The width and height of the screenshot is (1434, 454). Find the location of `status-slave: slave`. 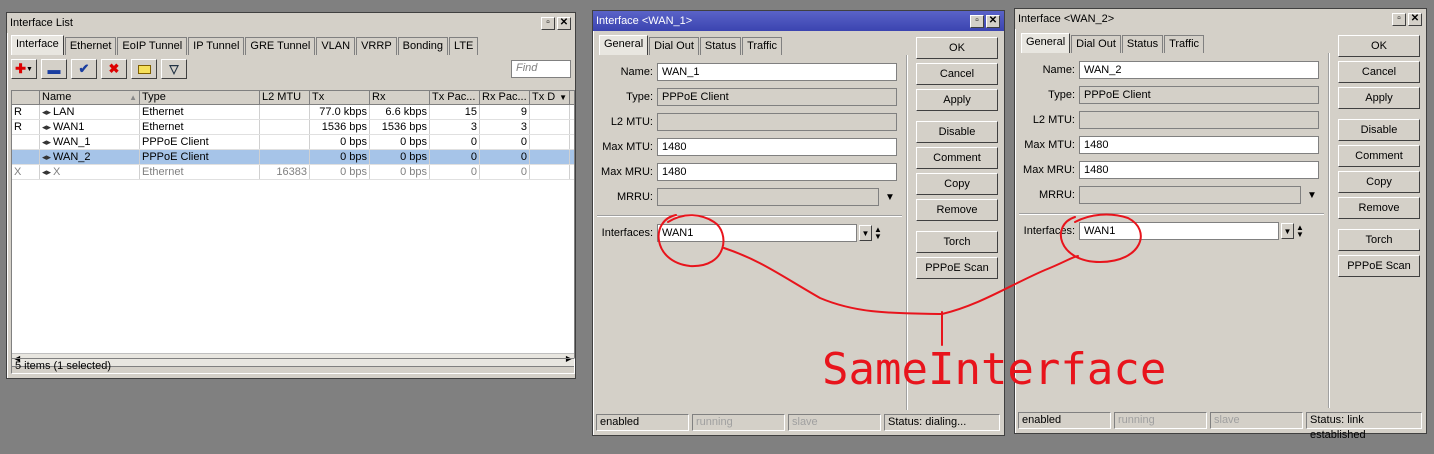

status-slave: slave is located at coordinates (834, 422).